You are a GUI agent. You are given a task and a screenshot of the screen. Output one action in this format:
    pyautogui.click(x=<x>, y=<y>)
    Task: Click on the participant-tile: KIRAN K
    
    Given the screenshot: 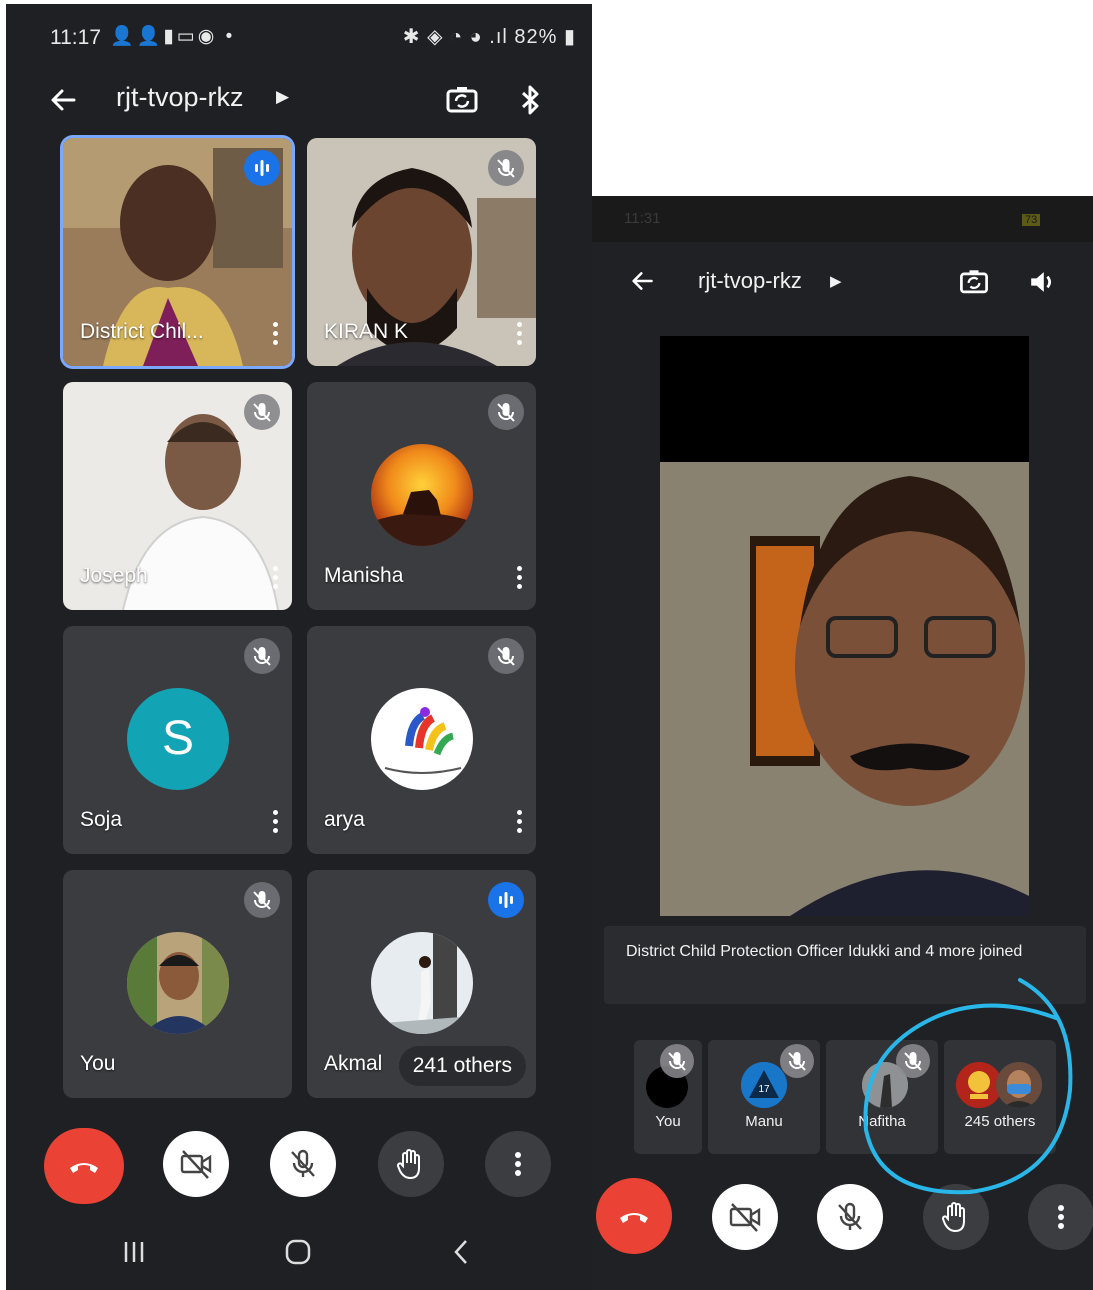 What is the action you would take?
    pyautogui.click(x=421, y=252)
    